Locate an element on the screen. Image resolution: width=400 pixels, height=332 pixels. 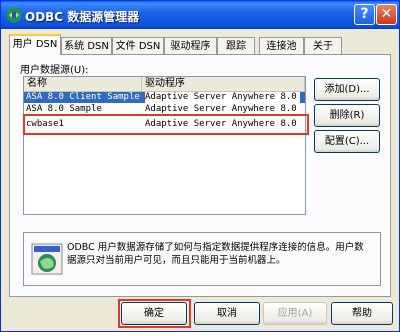
help-title-button: ? is located at coordinates (364, 14).